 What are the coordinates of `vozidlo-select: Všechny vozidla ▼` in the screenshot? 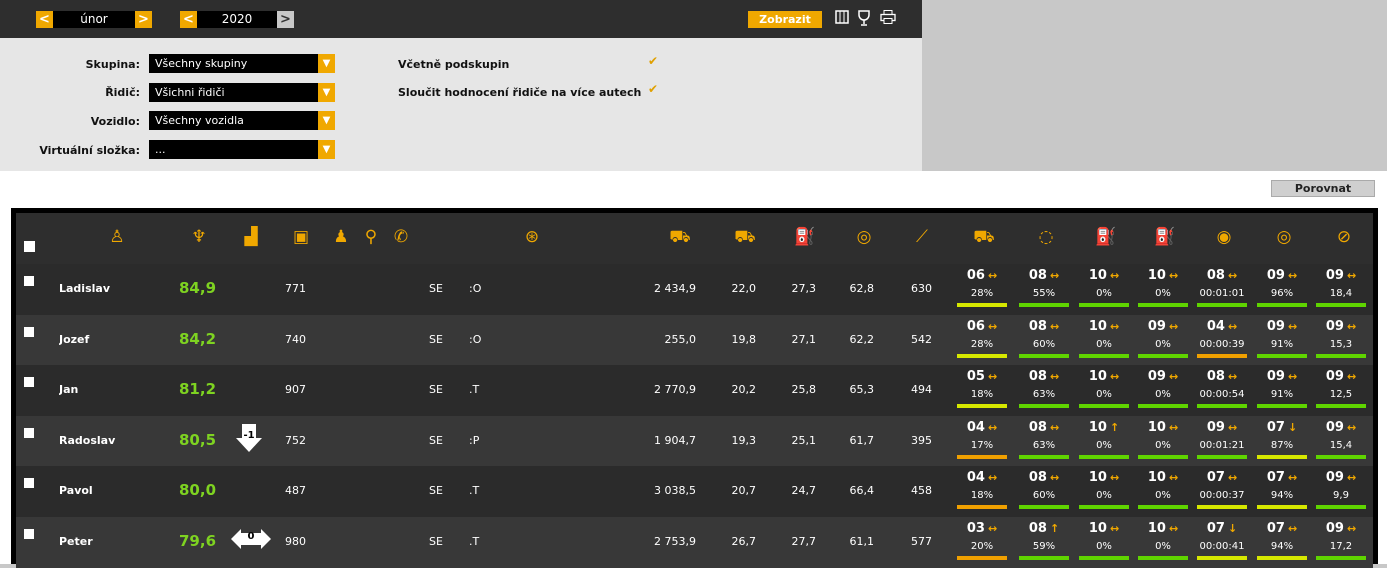 It's located at (242, 120).